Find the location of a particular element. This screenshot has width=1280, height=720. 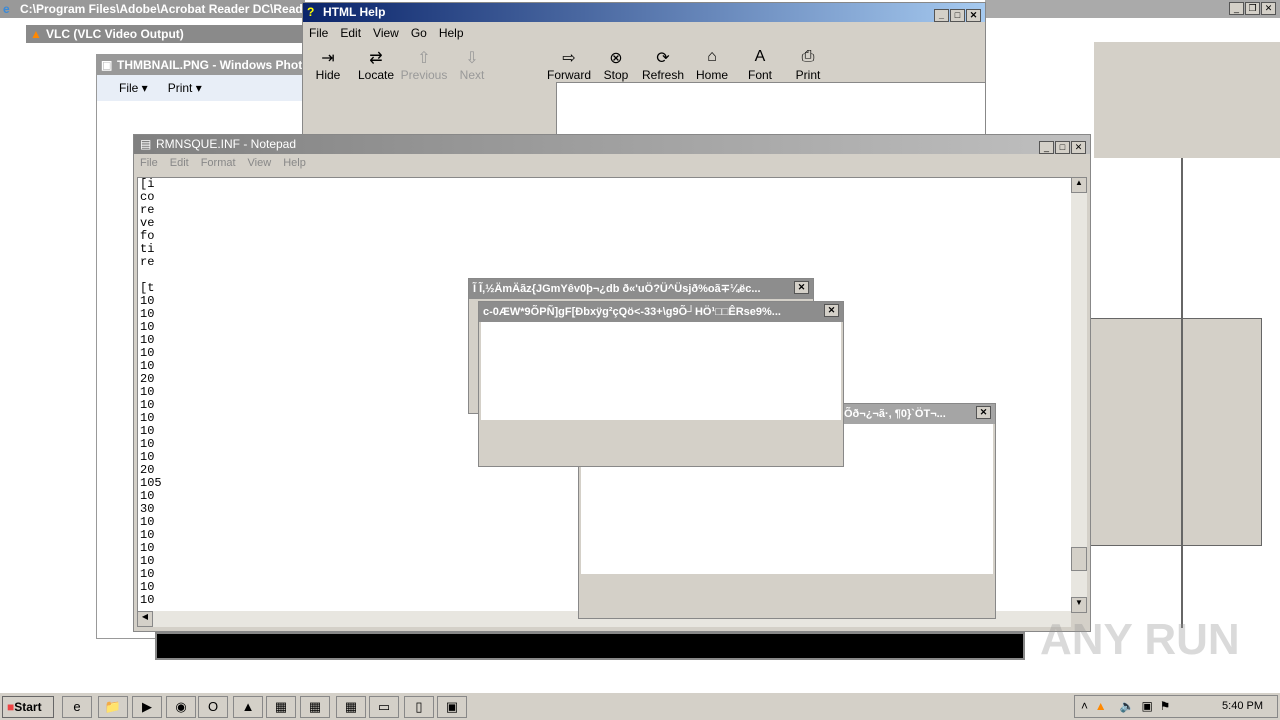

help-titlebar: ? HTML Help _ □ ✕ is located at coordinates (644, 12).